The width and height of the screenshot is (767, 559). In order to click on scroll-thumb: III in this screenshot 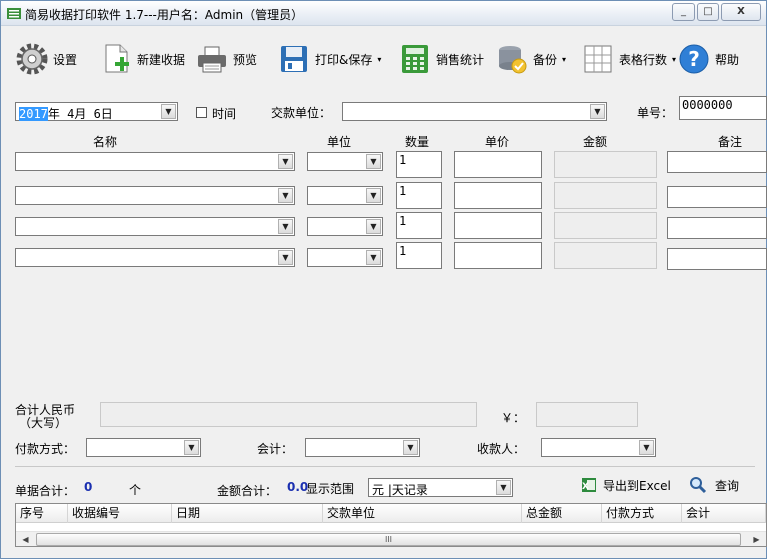, I will do `click(388, 539)`.